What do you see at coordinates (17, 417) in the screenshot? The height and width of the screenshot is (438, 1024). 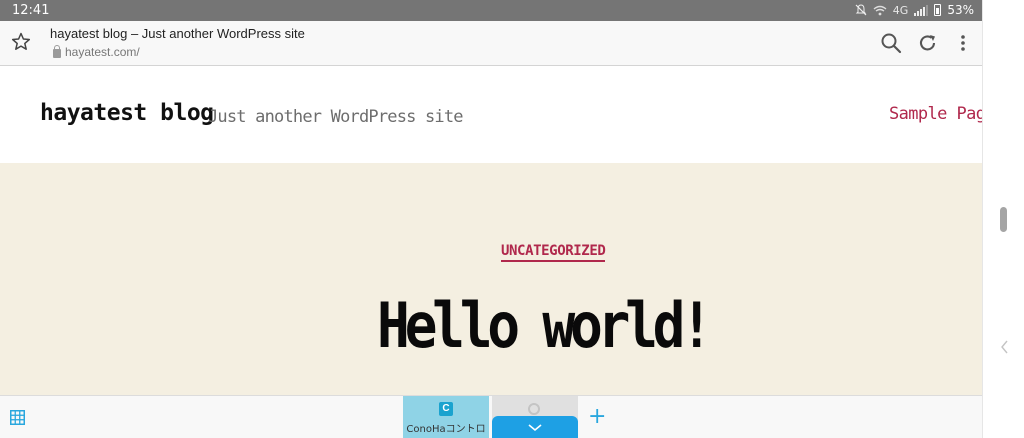 I see `tab-grid-icon` at bounding box center [17, 417].